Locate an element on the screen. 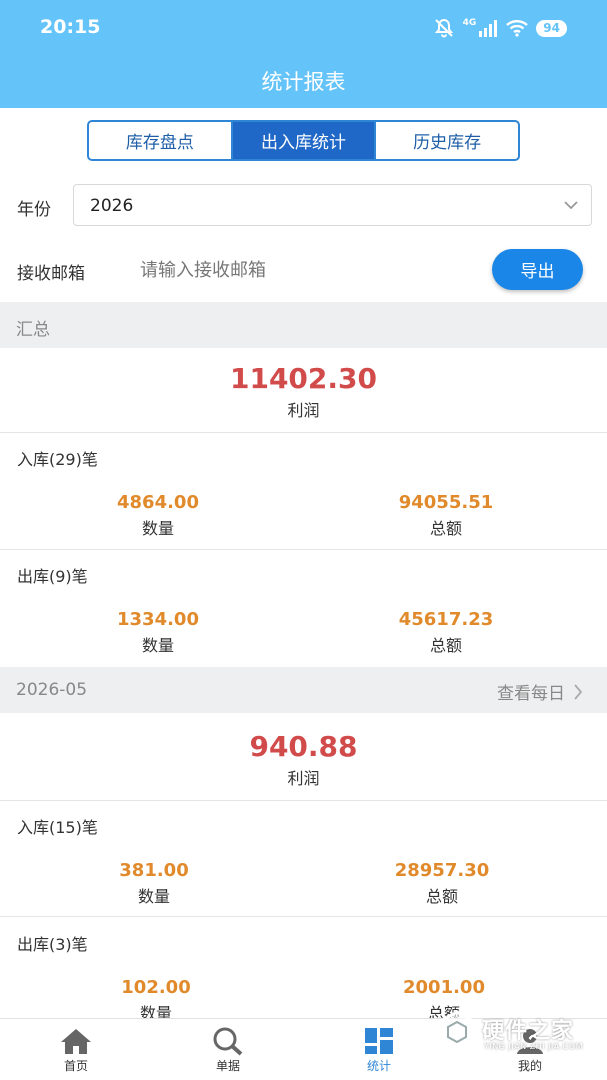 This screenshot has height=1080, width=607. status-time: 20:15 is located at coordinates (70, 27).